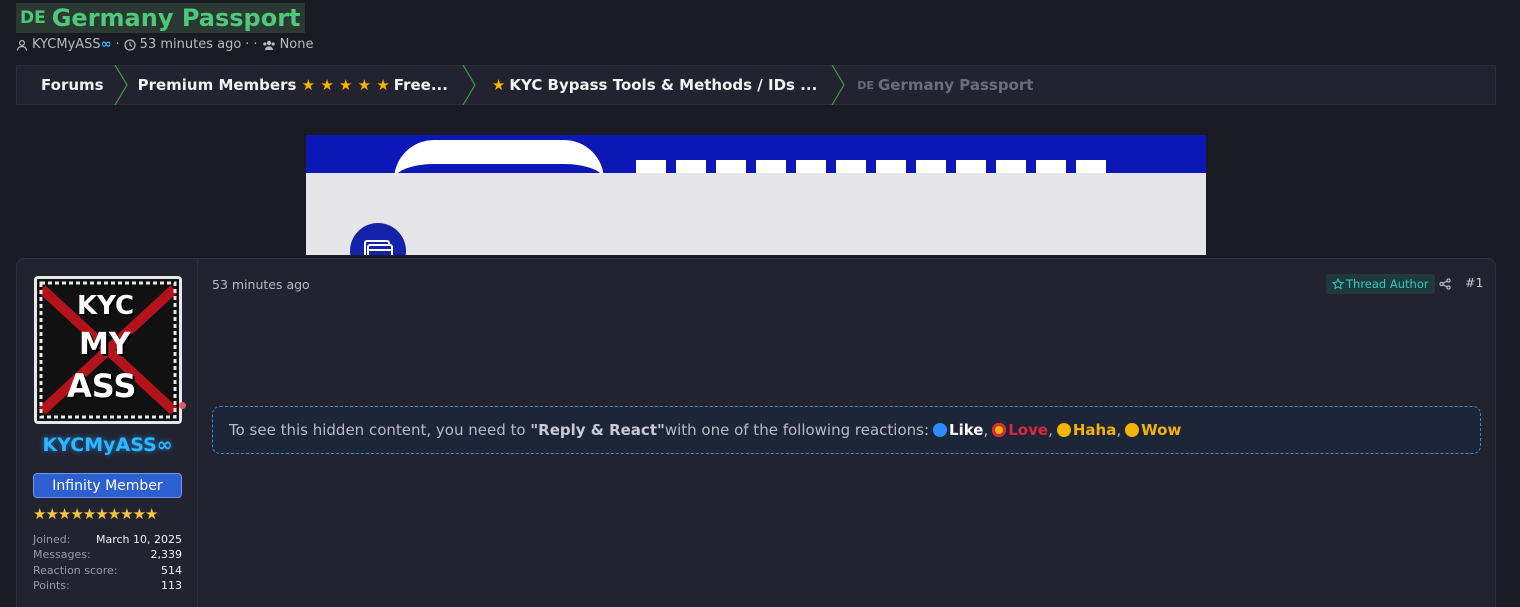 Image resolution: width=1520 pixels, height=607 pixels. I want to click on post-number: #1, so click(1474, 282).